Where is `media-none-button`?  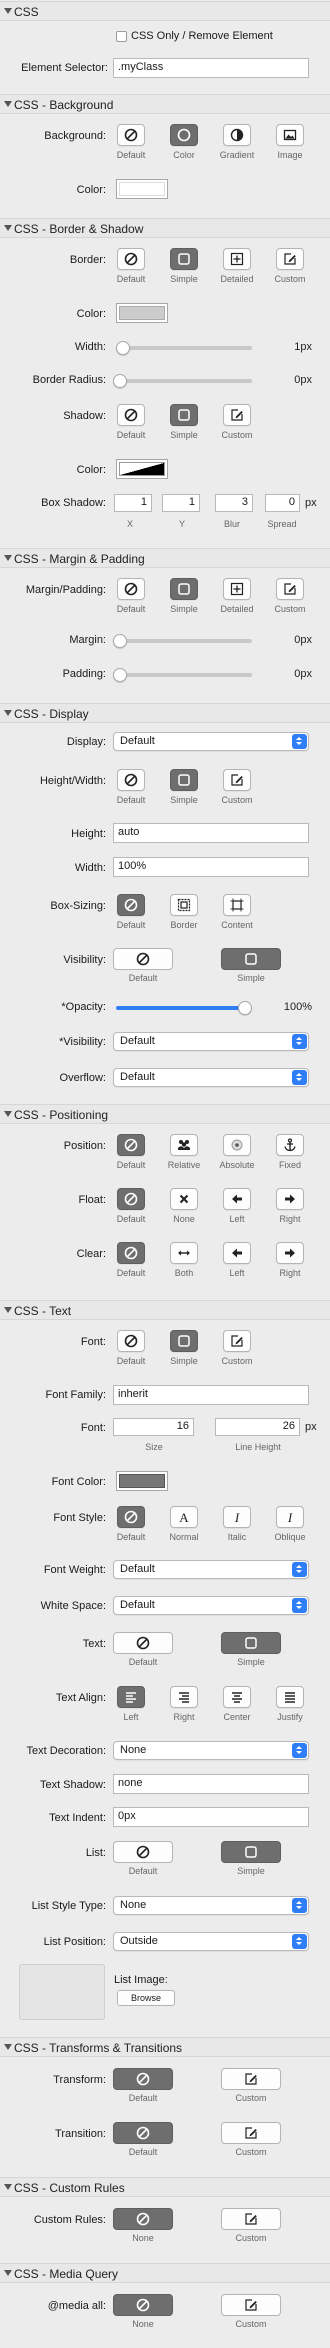
media-none-button is located at coordinates (143, 2305).